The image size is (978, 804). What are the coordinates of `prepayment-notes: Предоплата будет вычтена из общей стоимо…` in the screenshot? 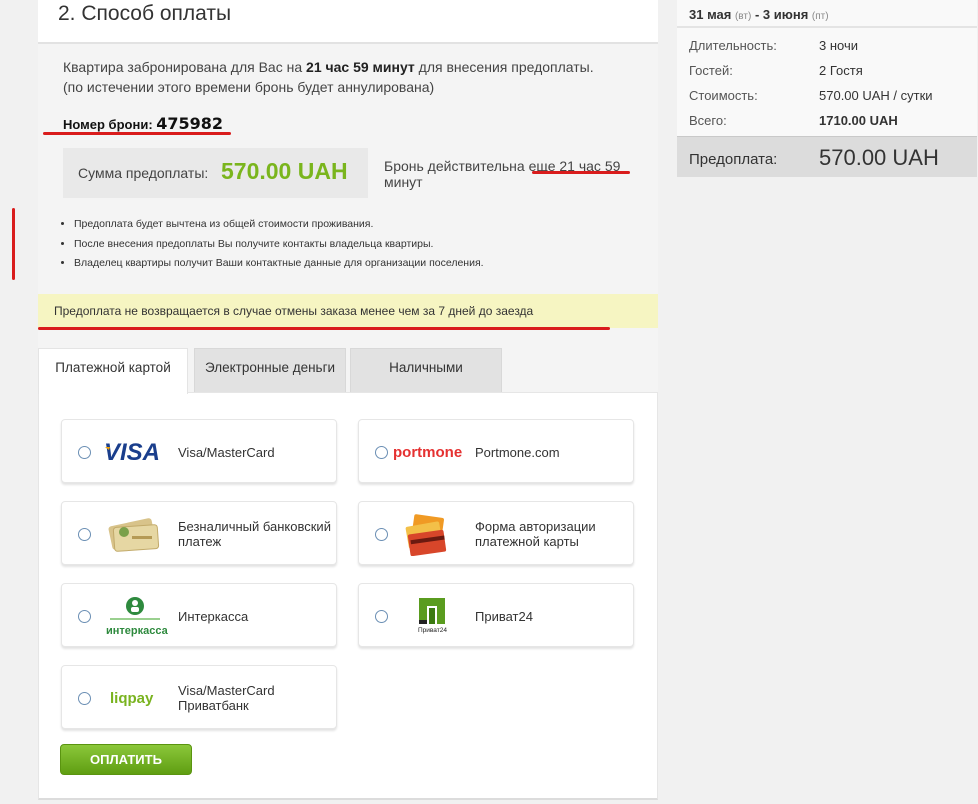 It's located at (270, 244).